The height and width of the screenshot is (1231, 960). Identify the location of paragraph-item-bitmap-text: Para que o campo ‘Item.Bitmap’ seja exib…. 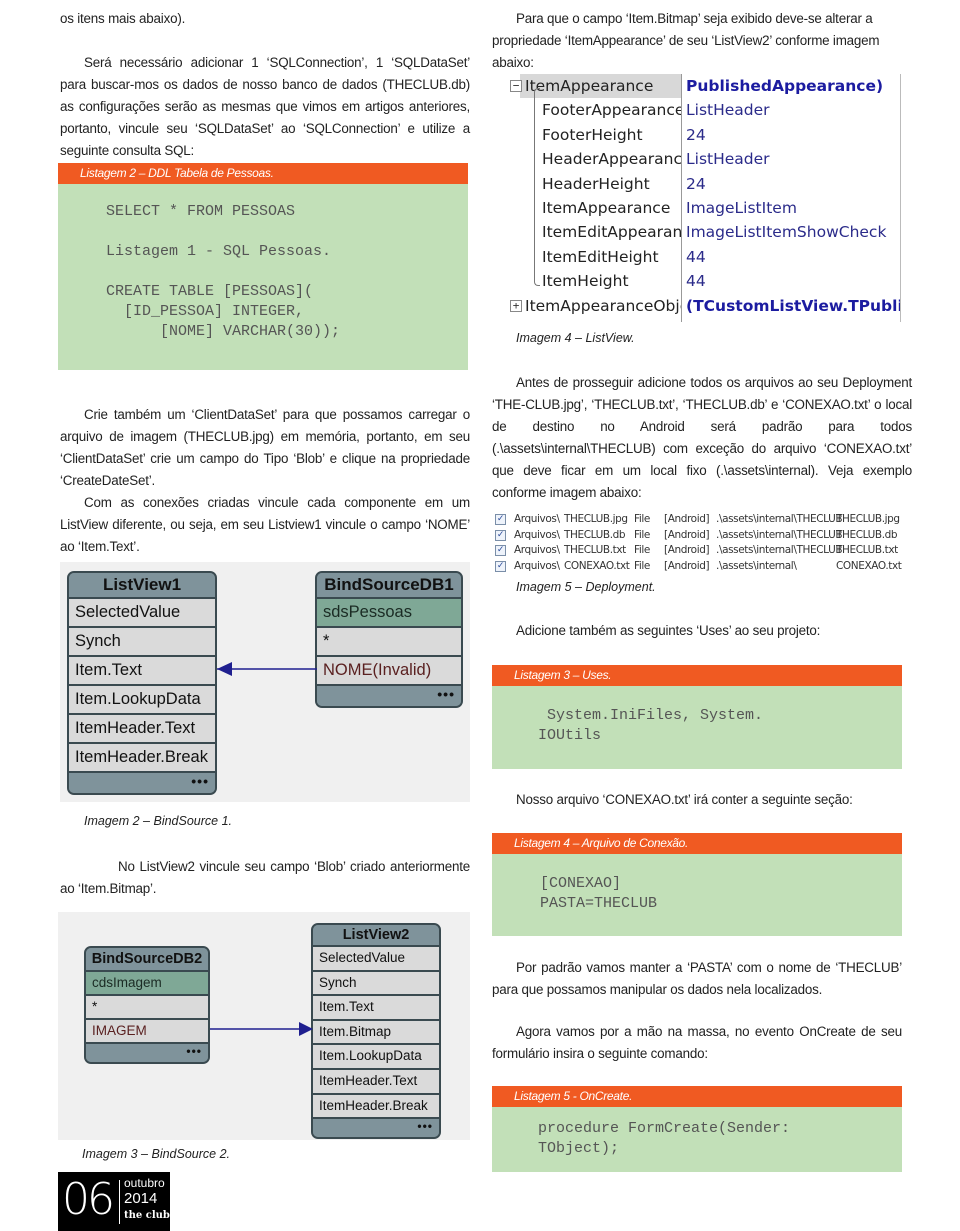
(686, 40).